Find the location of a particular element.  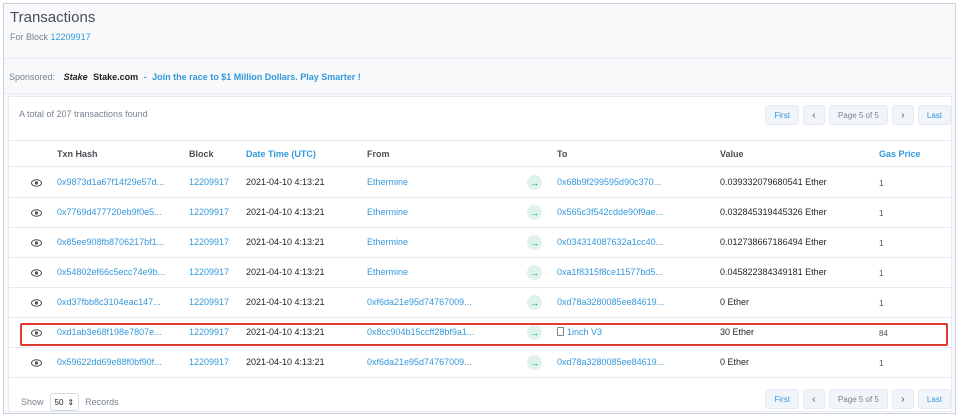

sponsored-label: Sponsored: is located at coordinates (32, 77).